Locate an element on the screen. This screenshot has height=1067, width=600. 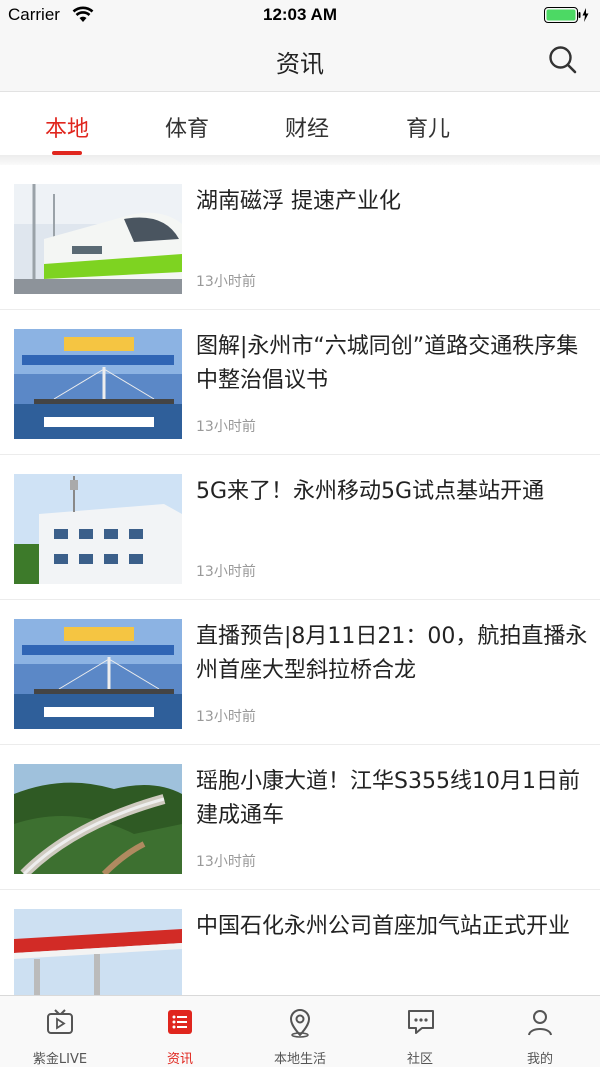
tabbar-item-live: 紫金LIVE is located at coordinates (60, 1031).